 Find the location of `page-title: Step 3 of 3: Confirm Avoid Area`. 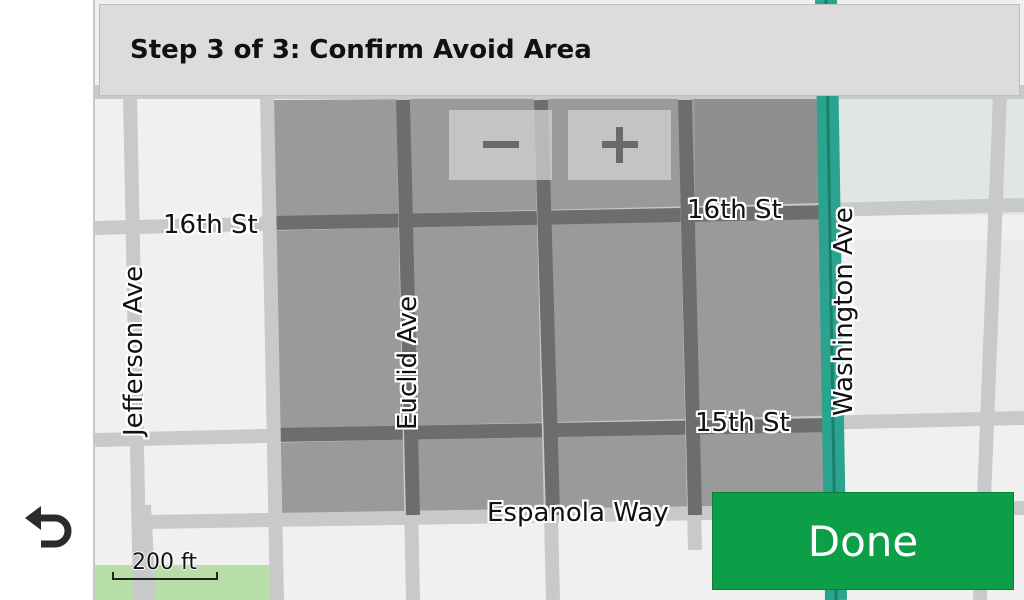

page-title: Step 3 of 3: Confirm Avoid Area is located at coordinates (361, 50).